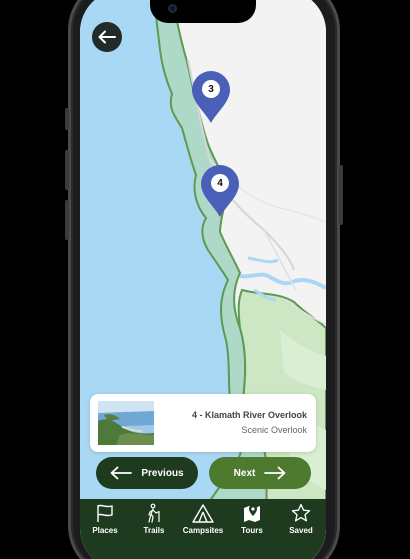  I want to click on back-button, so click(107, 37).